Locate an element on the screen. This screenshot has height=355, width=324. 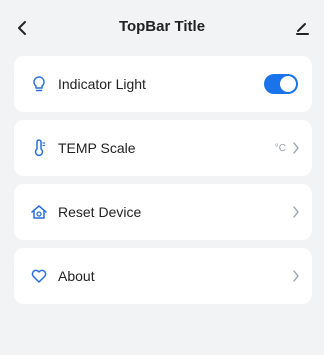
toggle-knob is located at coordinates (288, 84).